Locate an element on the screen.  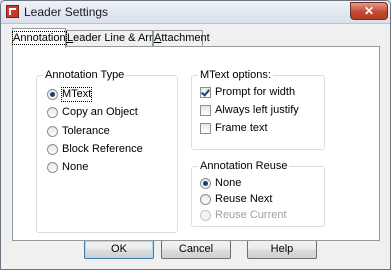
annotation-reuse-label: Annotation Reuse is located at coordinates (244, 166).